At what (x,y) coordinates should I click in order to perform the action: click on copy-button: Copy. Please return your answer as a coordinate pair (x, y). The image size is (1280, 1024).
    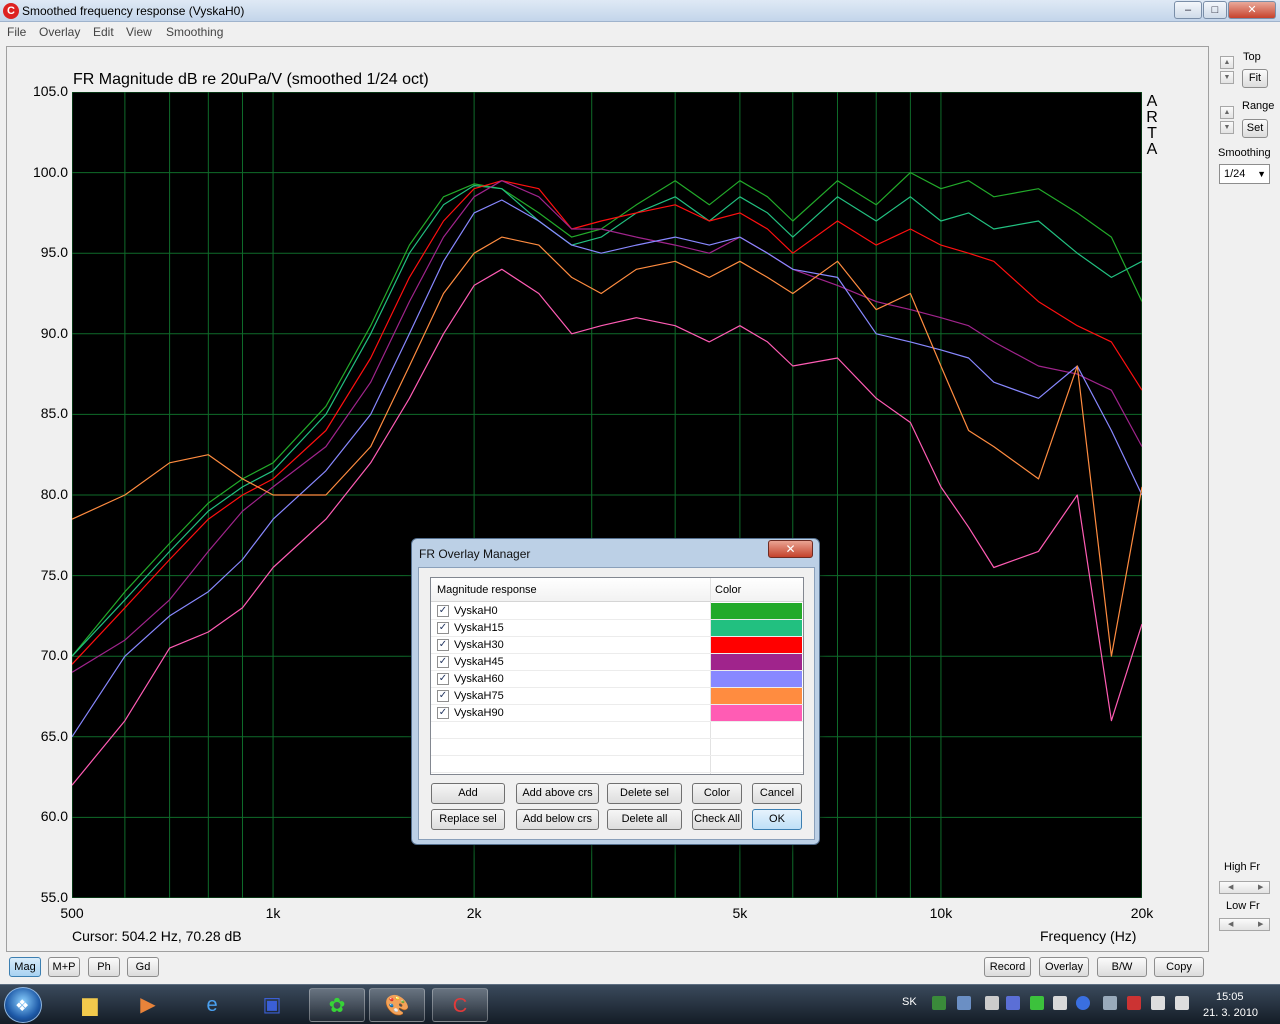
    Looking at the image, I should click on (1179, 967).